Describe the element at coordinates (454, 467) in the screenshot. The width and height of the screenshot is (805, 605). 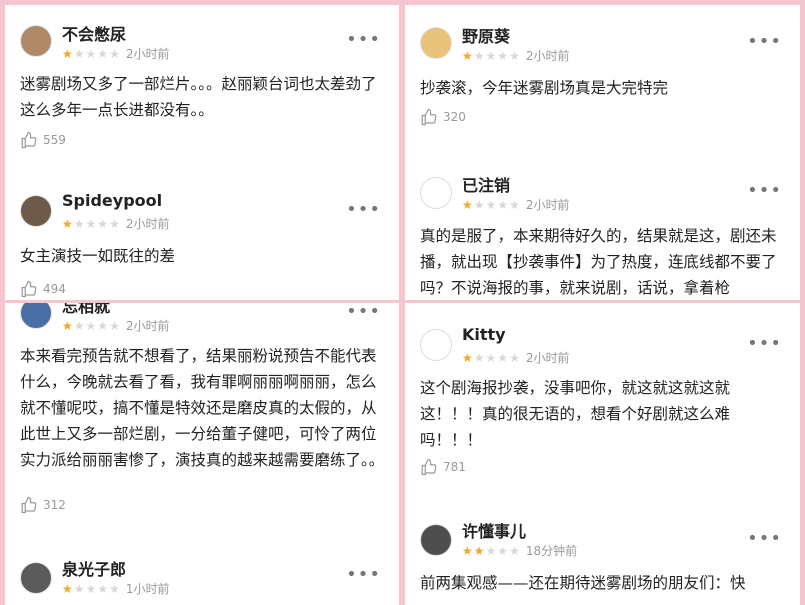
I see `like-count: 781` at that location.